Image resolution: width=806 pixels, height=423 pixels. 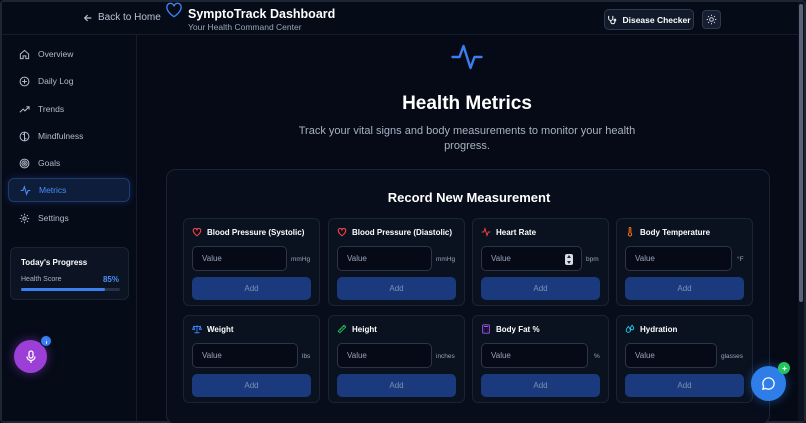 I want to click on add-body-temperature-button: Add, so click(x=684, y=288).